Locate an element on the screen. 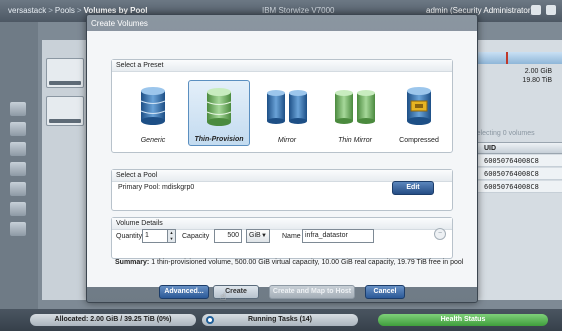 Image resolution: width=562 pixels, height=331 pixels. compressed-db-icon is located at coordinates (419, 106).